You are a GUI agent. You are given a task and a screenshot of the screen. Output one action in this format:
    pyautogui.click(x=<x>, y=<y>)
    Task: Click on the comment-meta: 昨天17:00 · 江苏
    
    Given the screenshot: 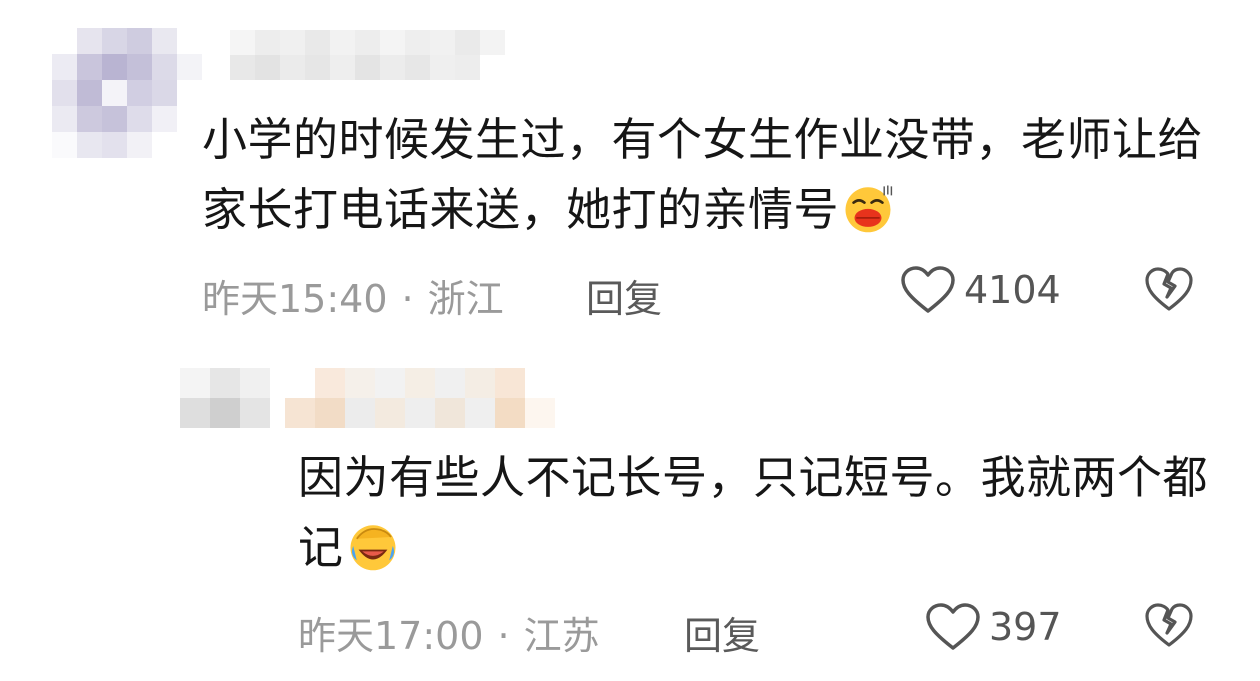 What is the action you would take?
    pyautogui.click(x=449, y=632)
    